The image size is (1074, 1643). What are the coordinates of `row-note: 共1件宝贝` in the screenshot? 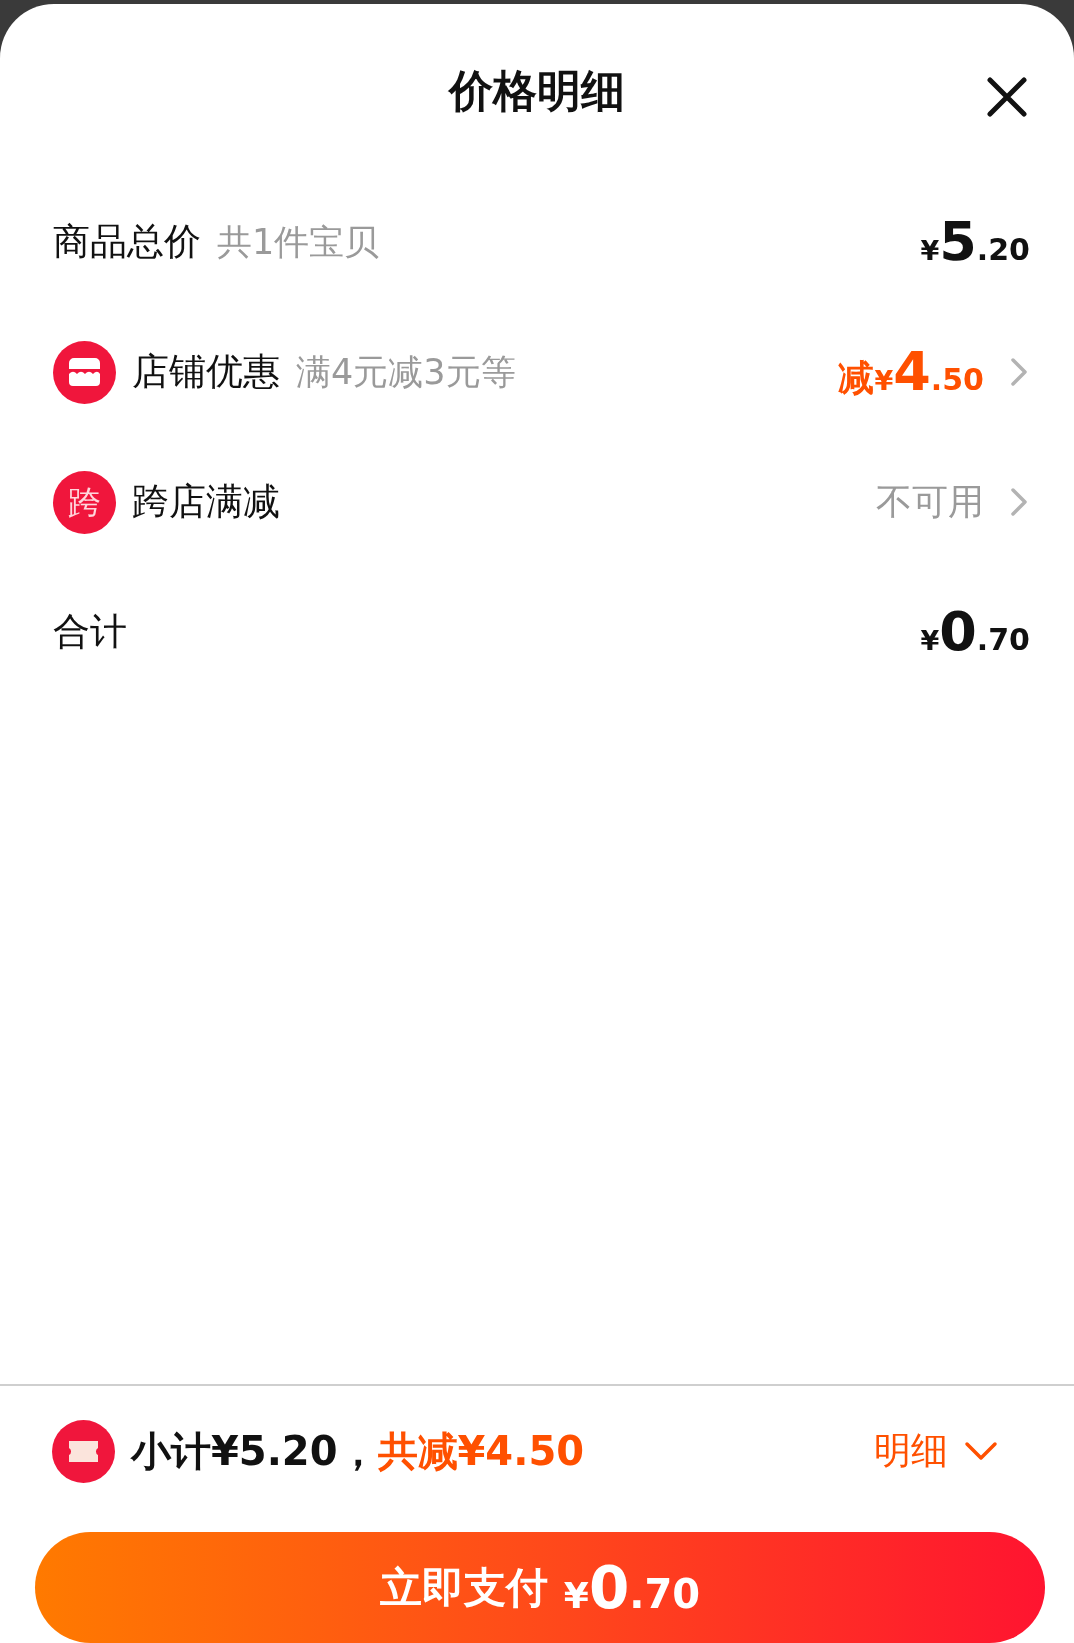 It's located at (298, 242).